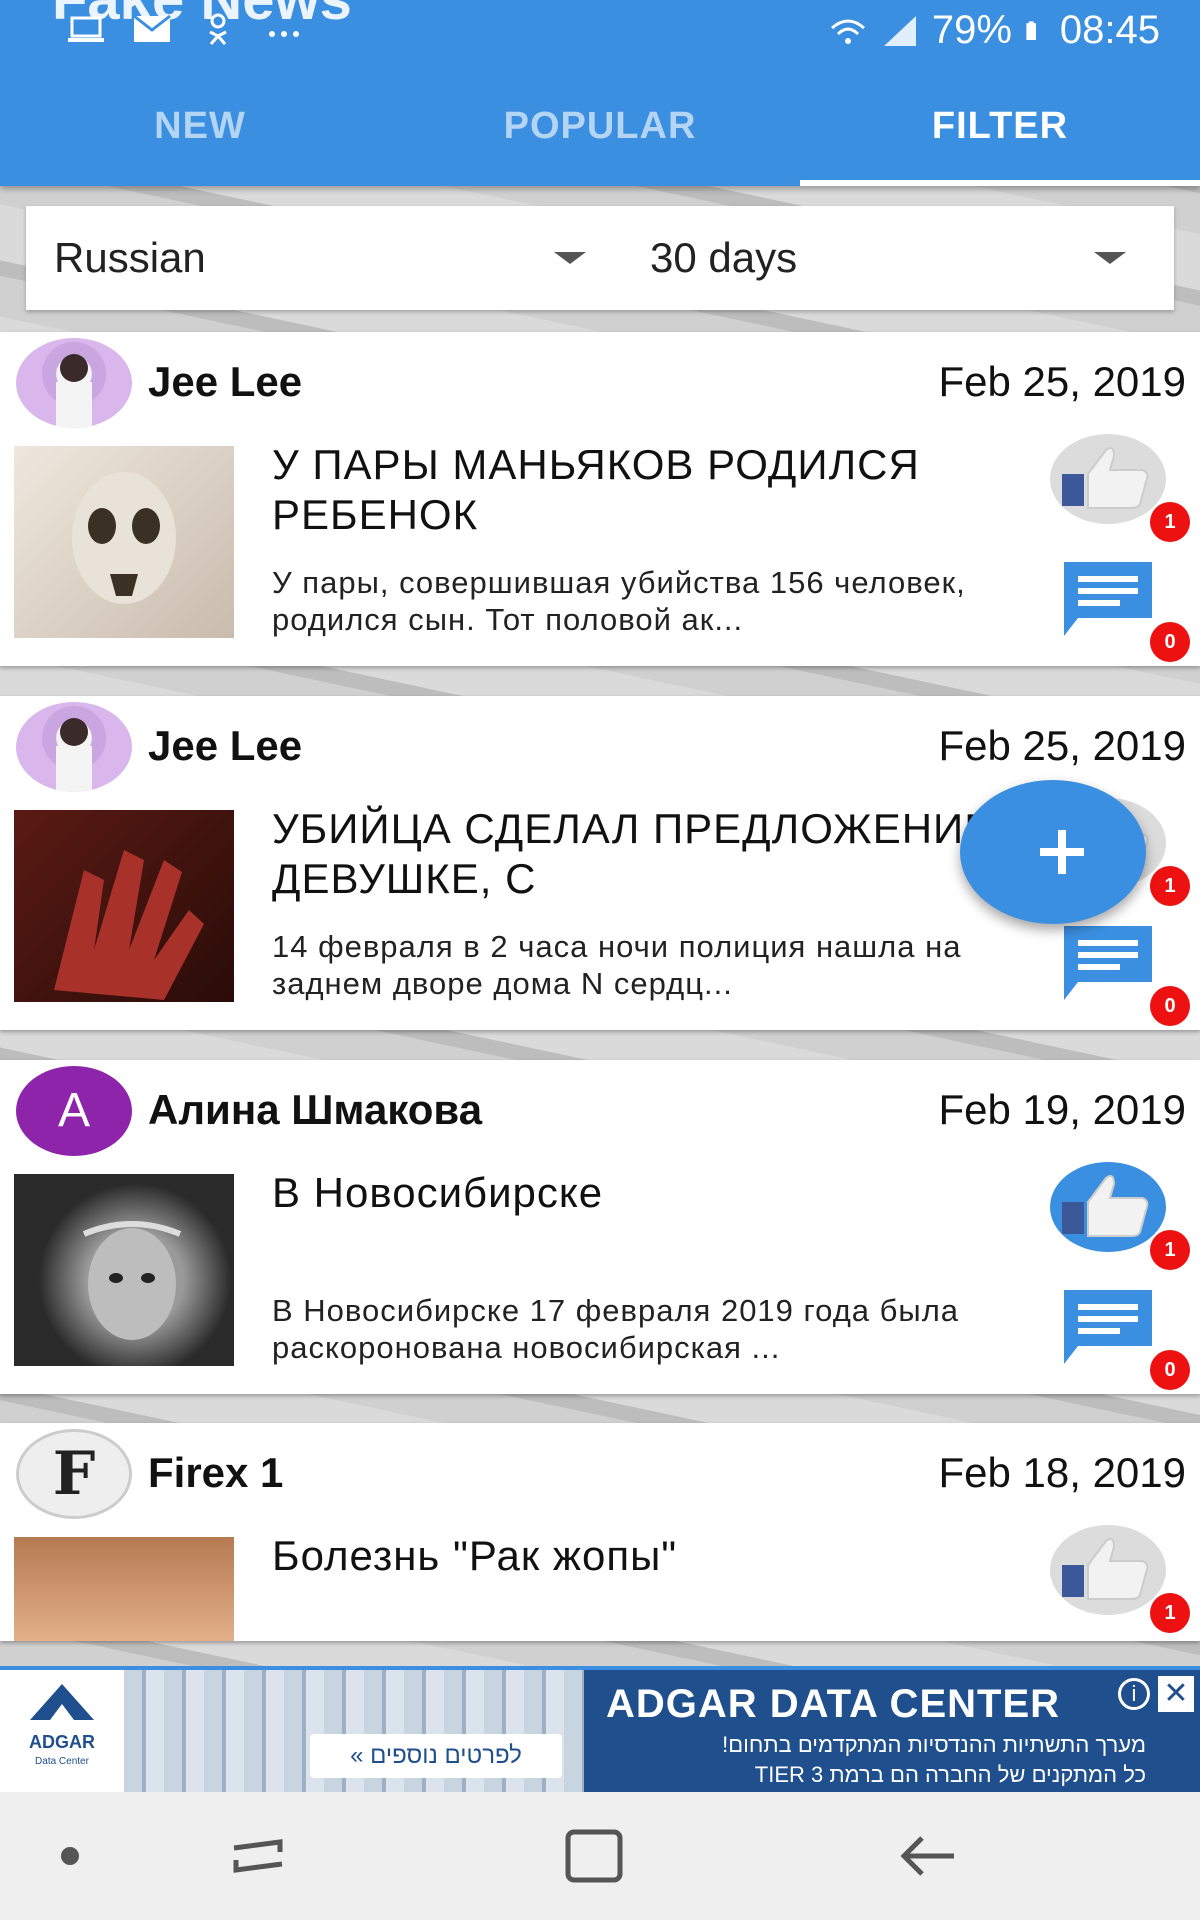 The width and height of the screenshot is (1200, 1920). I want to click on tab-filter: FILTER, so click(1000, 126).